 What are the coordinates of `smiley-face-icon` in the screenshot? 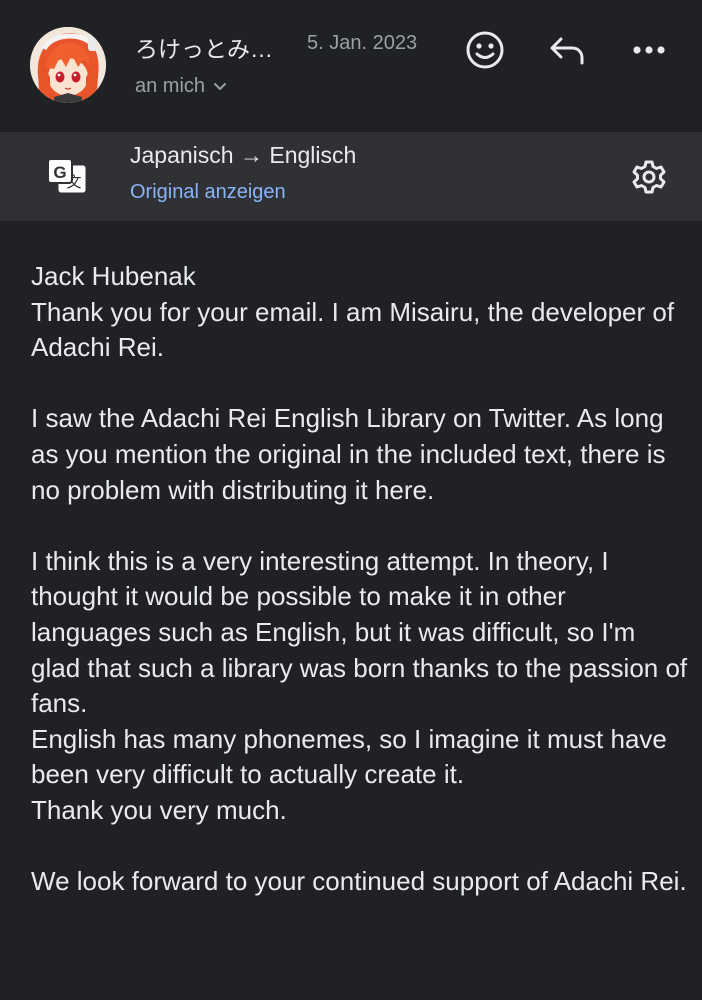 It's located at (485, 50).